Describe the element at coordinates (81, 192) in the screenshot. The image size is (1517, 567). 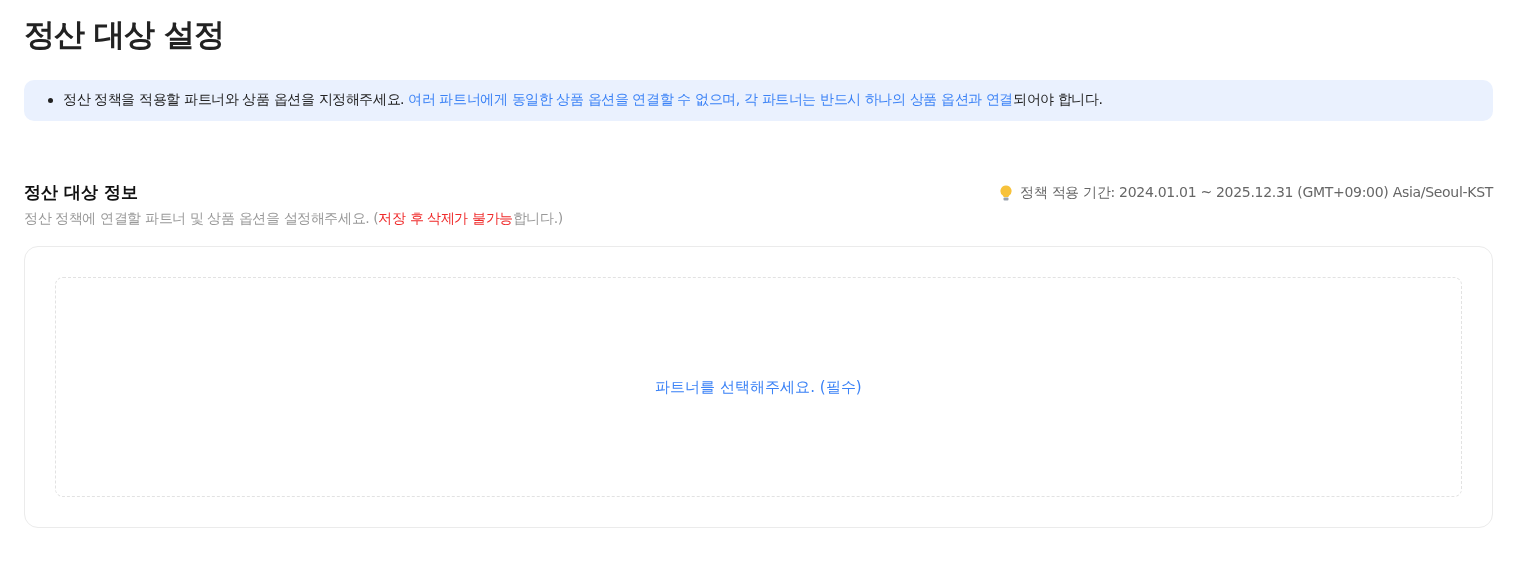
I see `section-title: 정산 대상 정보` at that location.